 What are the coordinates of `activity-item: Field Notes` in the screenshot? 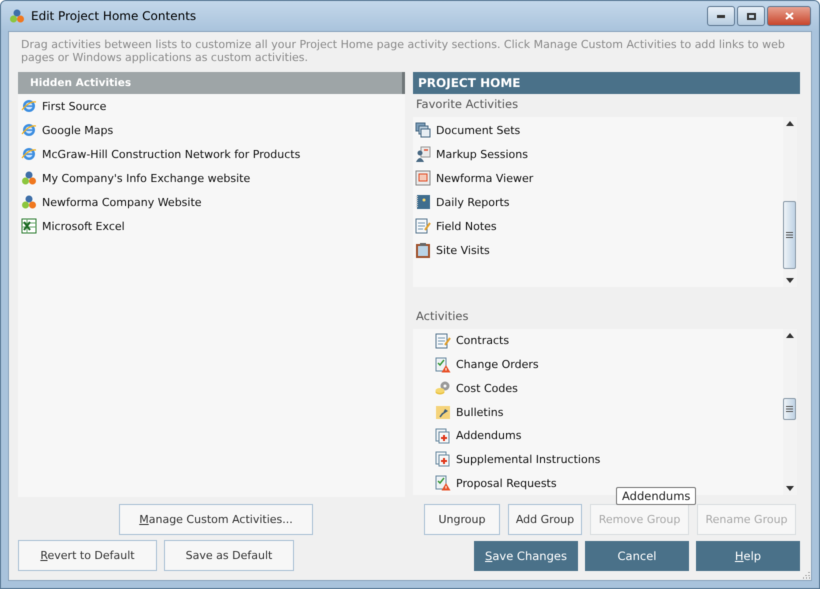 It's located at (599, 226).